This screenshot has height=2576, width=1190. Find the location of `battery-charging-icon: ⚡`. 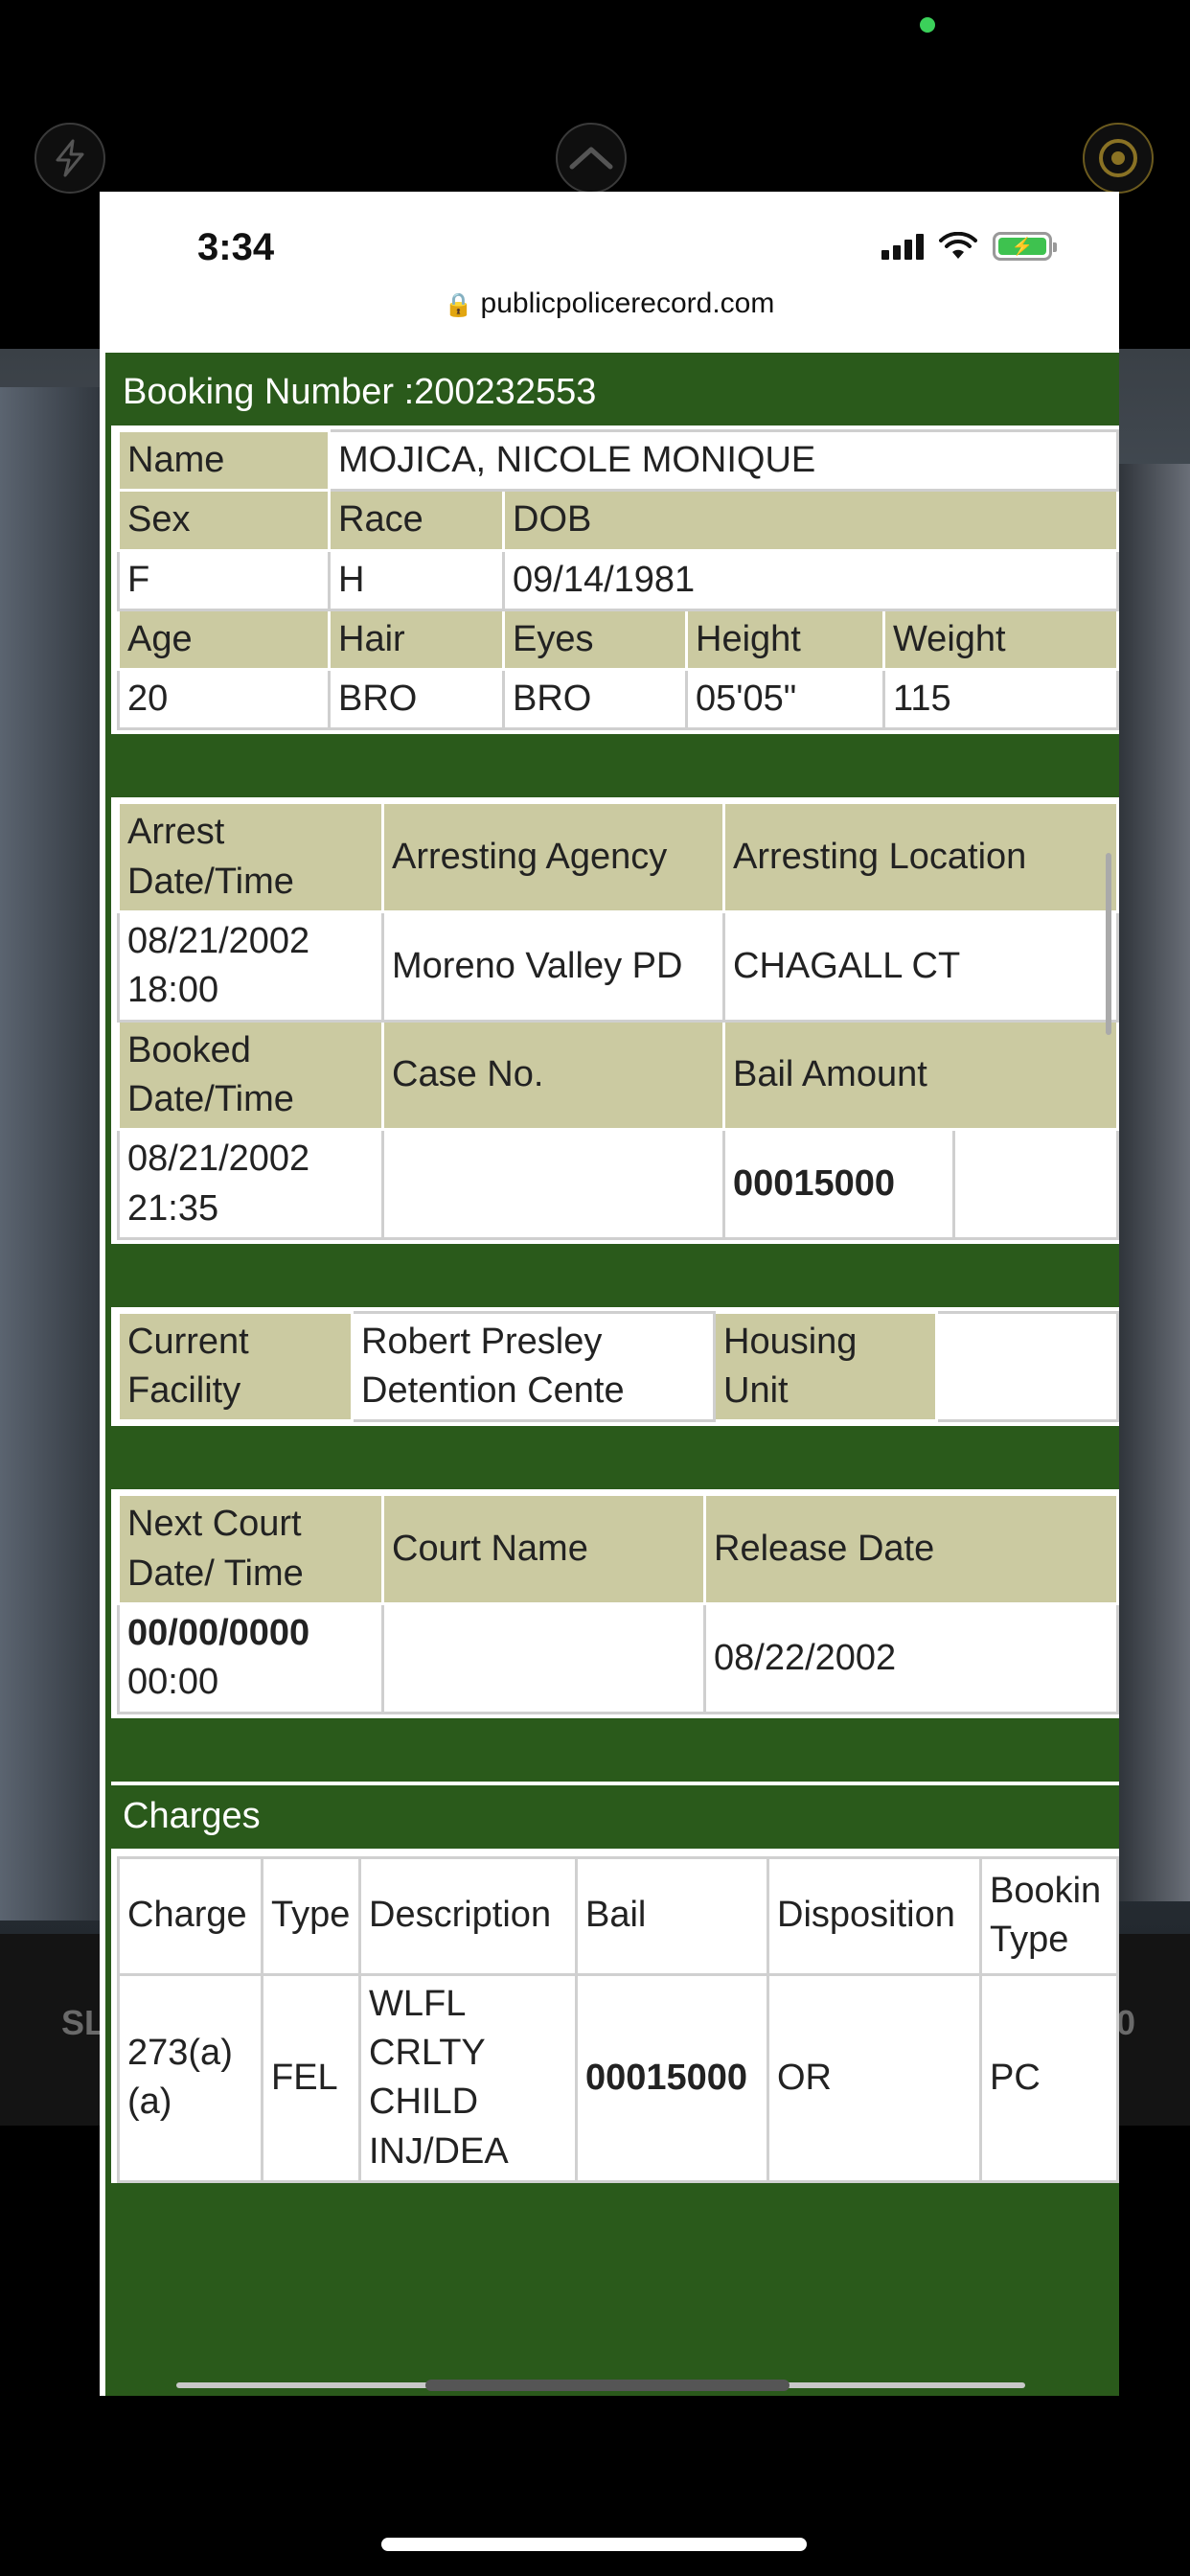

battery-charging-icon: ⚡ is located at coordinates (1025, 246).